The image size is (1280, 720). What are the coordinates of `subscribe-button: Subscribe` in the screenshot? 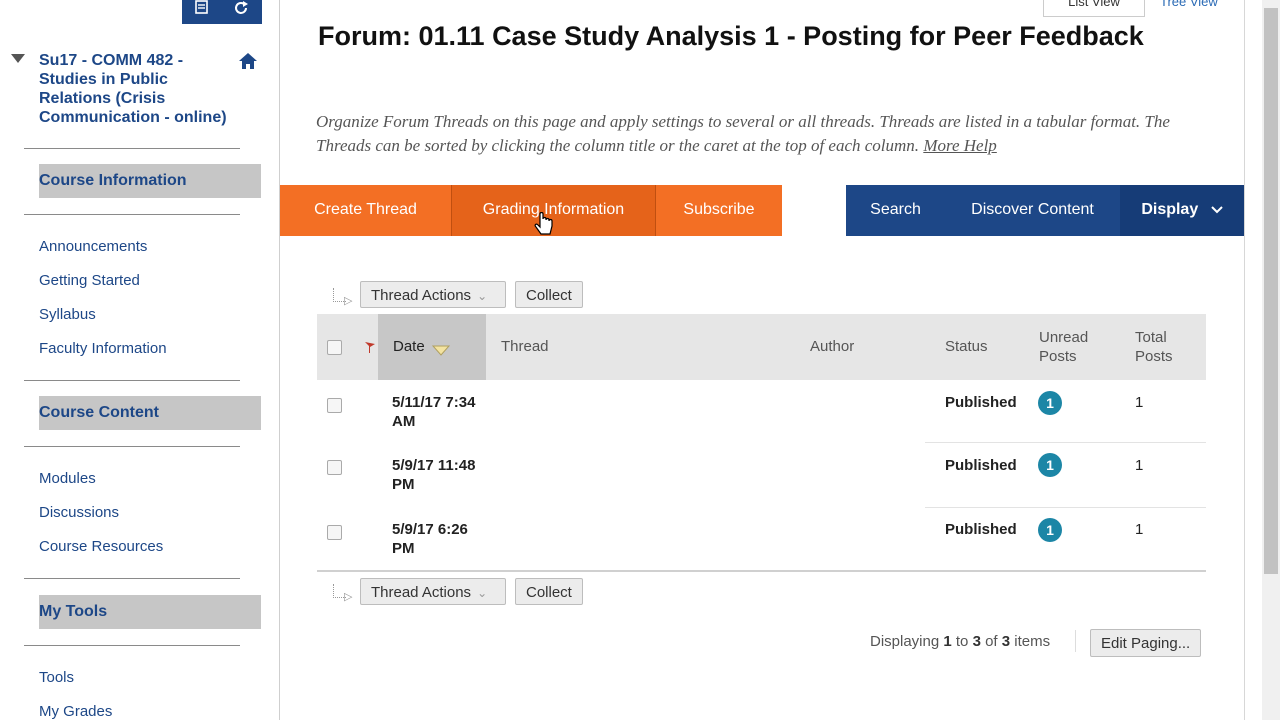 It's located at (719, 210).